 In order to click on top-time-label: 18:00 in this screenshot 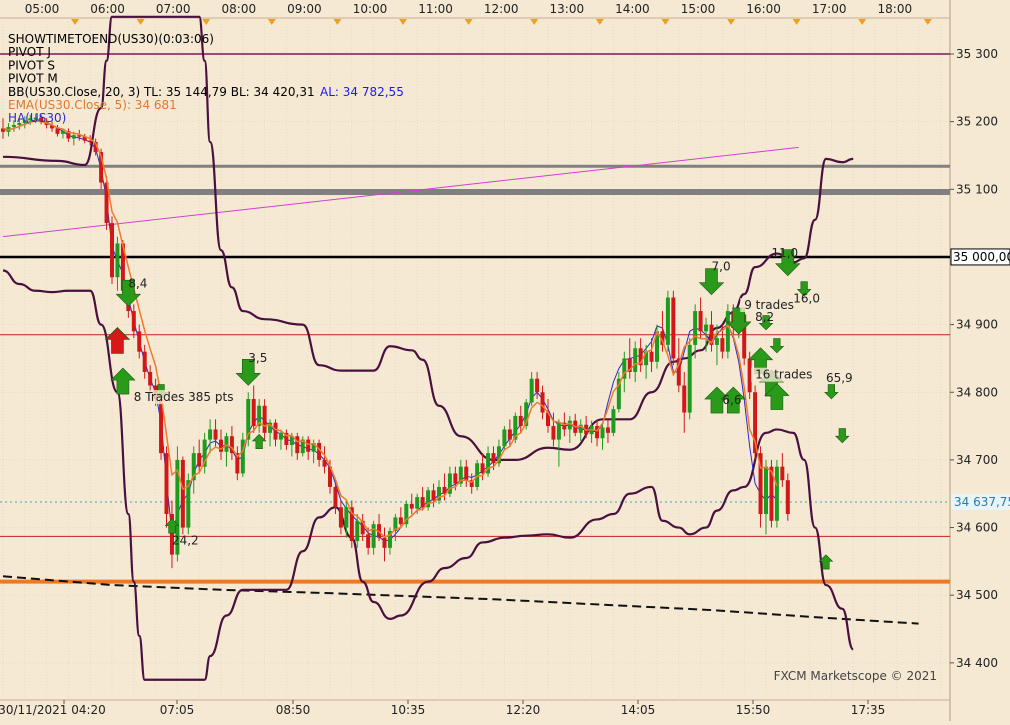, I will do `click(895, 9)`.